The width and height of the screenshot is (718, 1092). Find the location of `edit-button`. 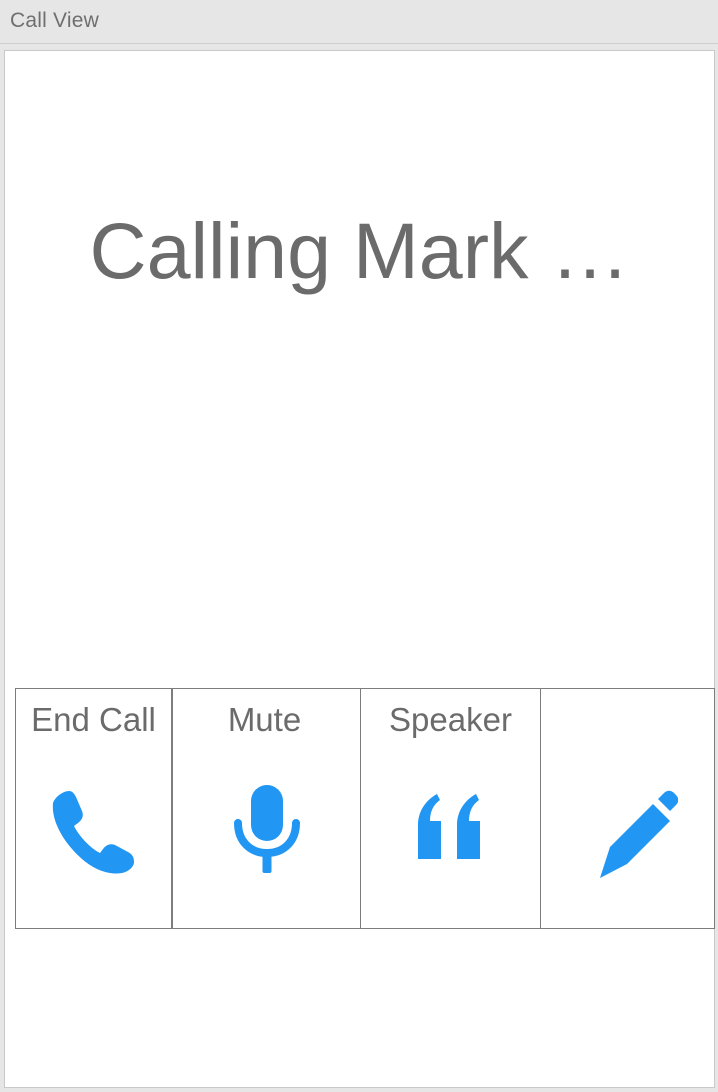

edit-button is located at coordinates (627, 808).